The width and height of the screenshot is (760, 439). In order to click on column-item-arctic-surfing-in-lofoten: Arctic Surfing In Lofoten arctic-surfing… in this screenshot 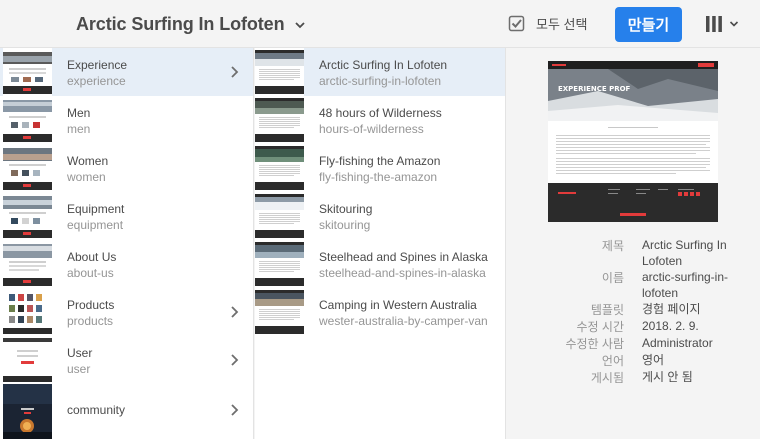, I will do `click(380, 72)`.